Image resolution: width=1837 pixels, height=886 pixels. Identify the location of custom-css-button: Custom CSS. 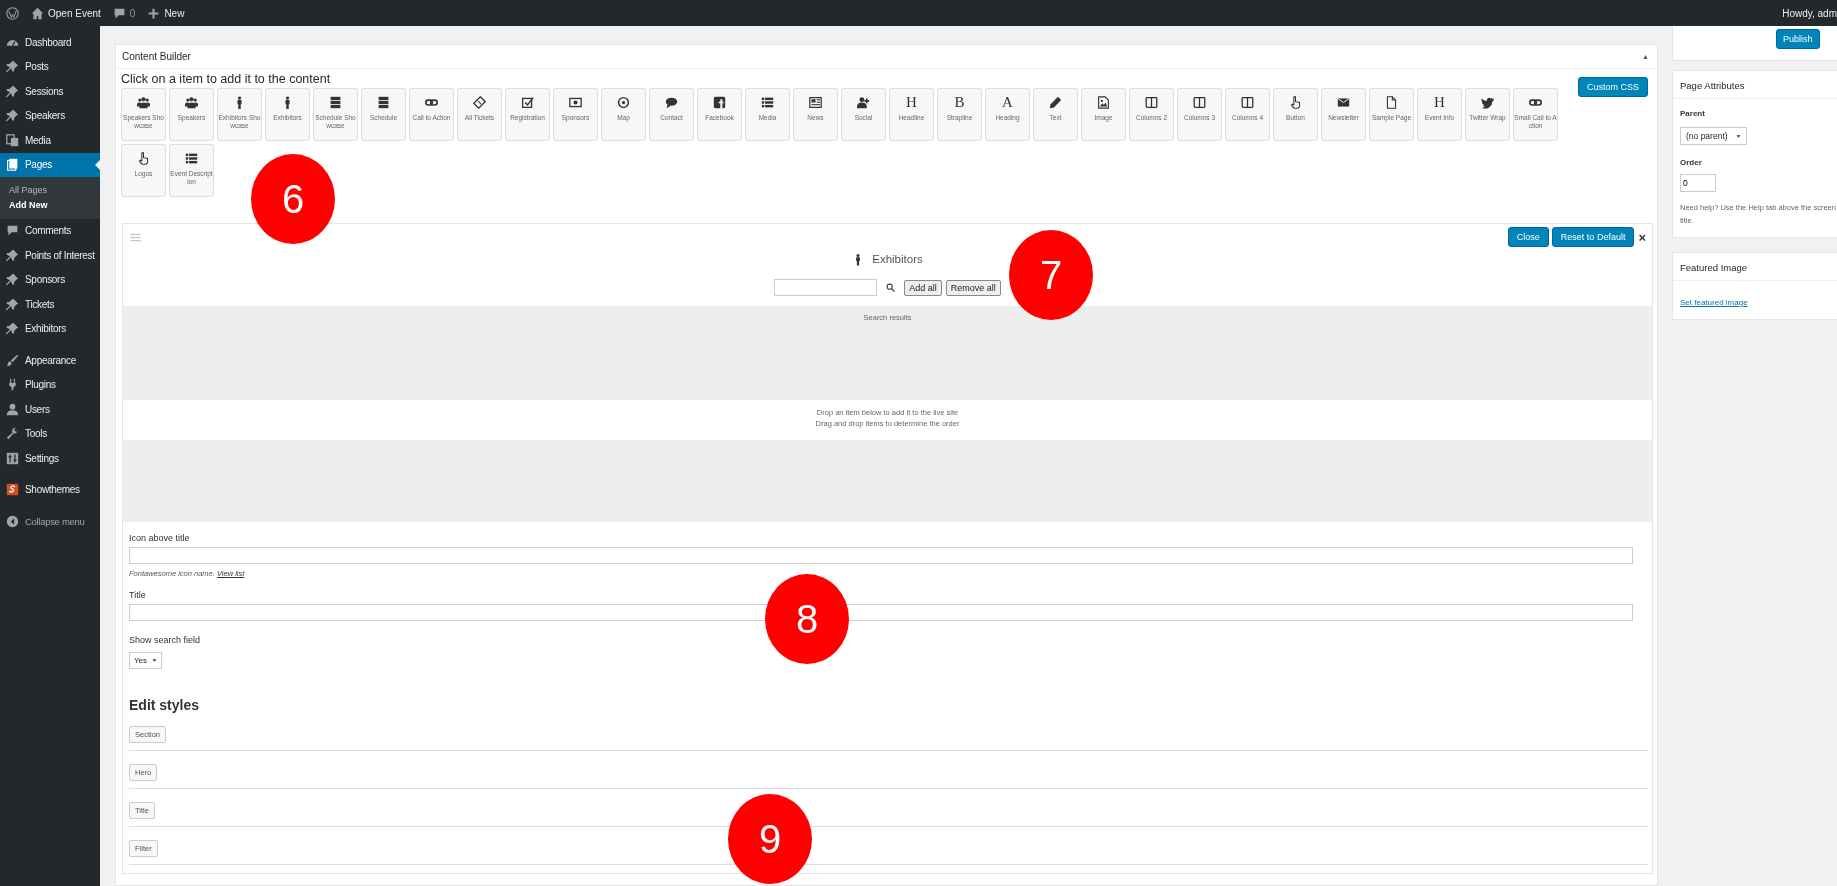
(1613, 87).